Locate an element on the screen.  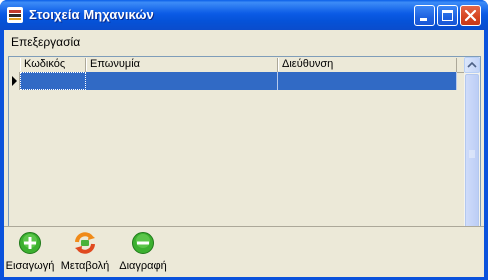
grip-icon is located at coordinates (472, 154).